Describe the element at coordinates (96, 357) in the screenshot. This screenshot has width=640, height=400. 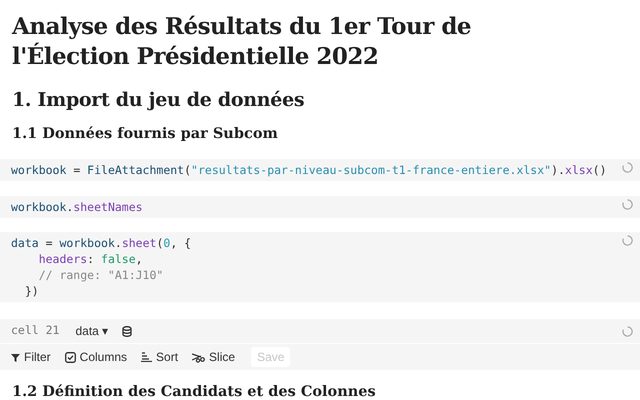
I see `columns-button: Columns` at that location.